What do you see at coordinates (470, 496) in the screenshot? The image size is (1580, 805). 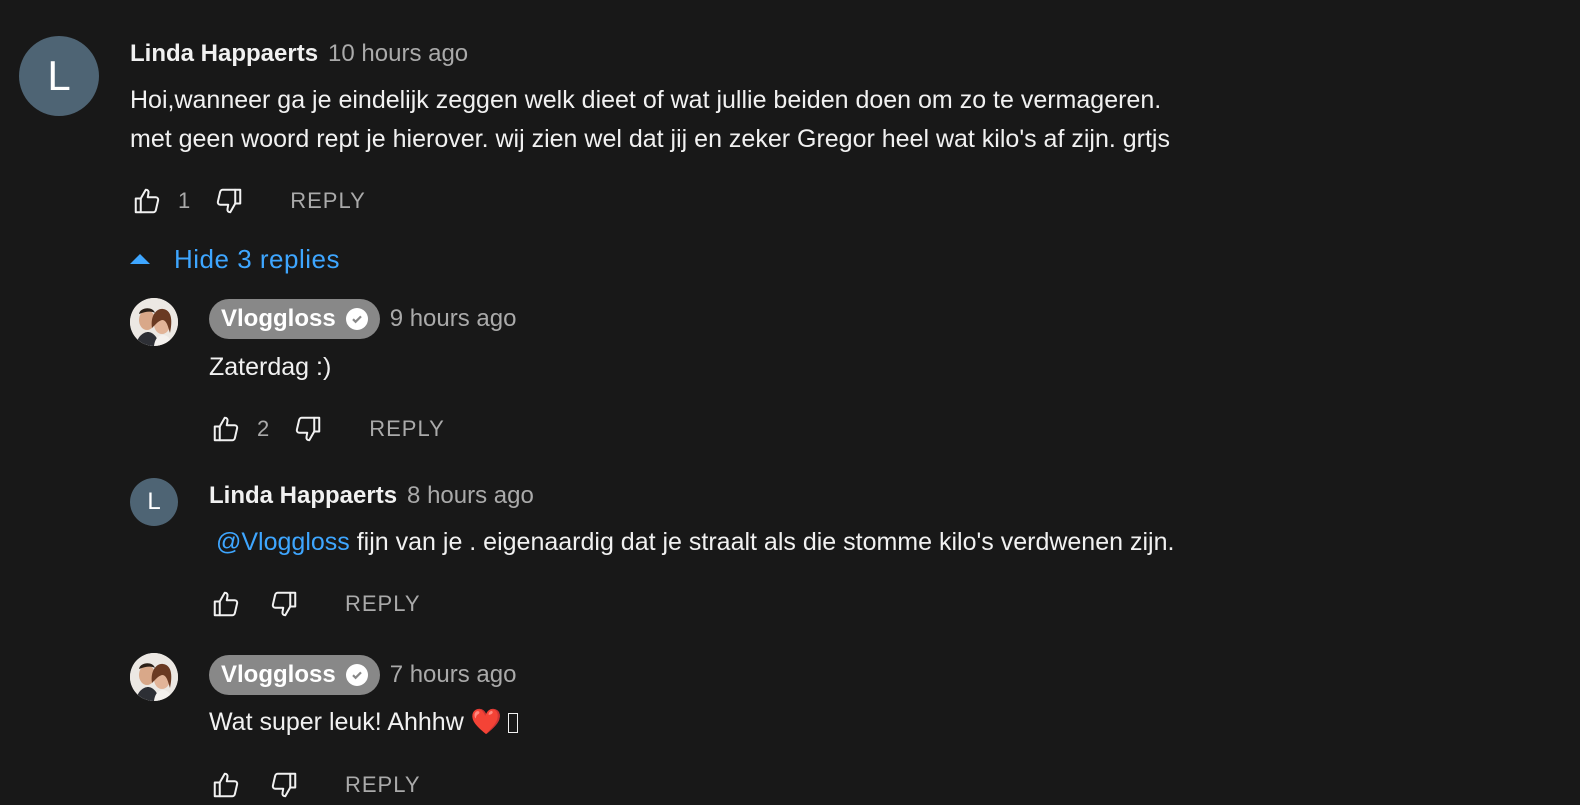 I see `reply-timestamp: 8 hours ago` at bounding box center [470, 496].